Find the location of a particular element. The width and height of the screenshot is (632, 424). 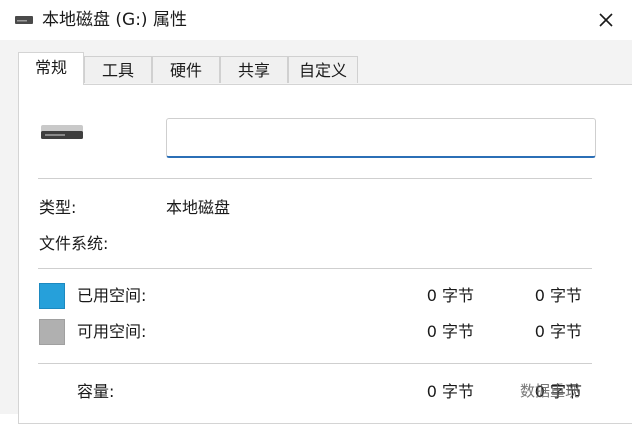

used-space-swatch is located at coordinates (52, 296).